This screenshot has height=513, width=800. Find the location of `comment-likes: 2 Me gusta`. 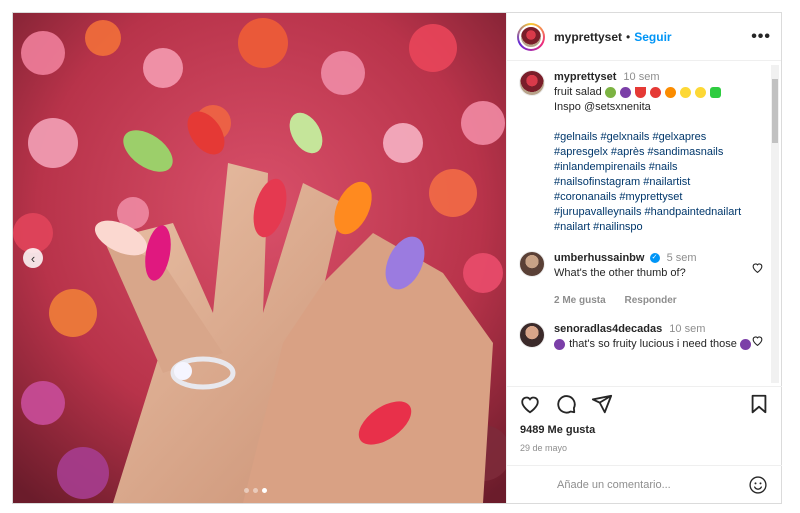

comment-likes: 2 Me gusta is located at coordinates (580, 300).